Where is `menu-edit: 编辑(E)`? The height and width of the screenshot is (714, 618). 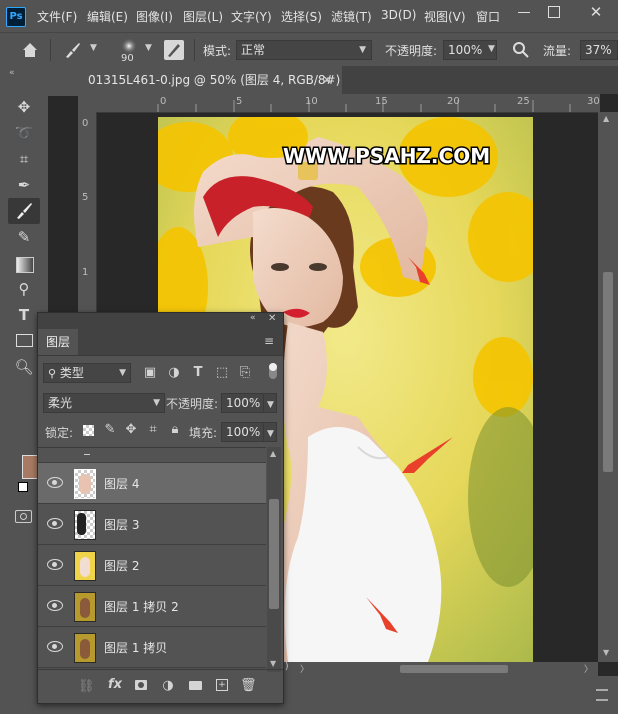 menu-edit: 编辑(E) is located at coordinates (107, 16).